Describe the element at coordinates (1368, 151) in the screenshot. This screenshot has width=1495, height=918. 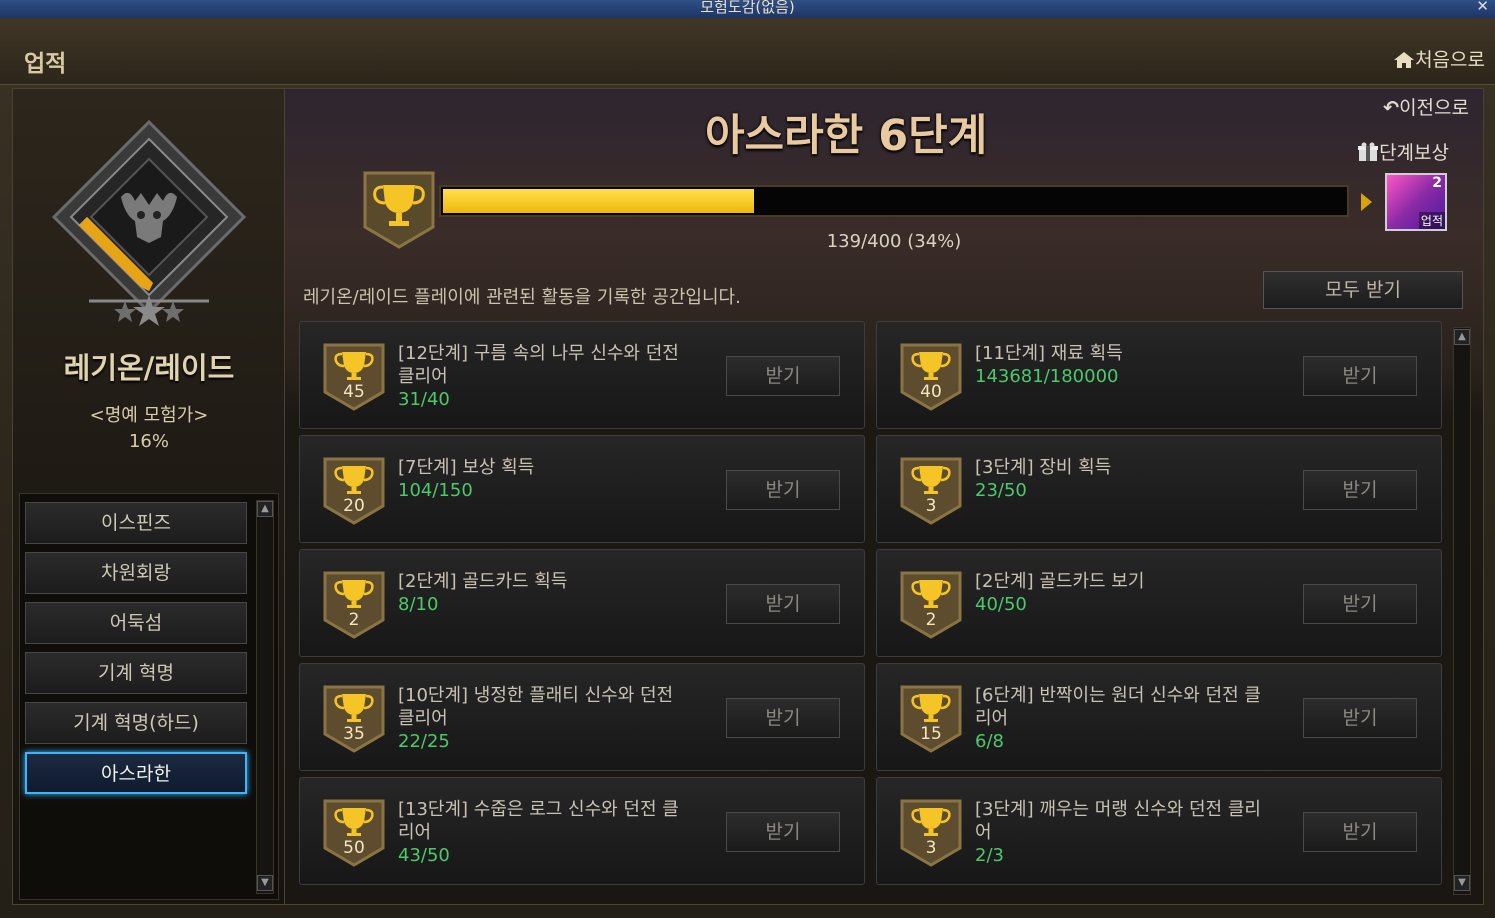
I see `gift-icon` at that location.